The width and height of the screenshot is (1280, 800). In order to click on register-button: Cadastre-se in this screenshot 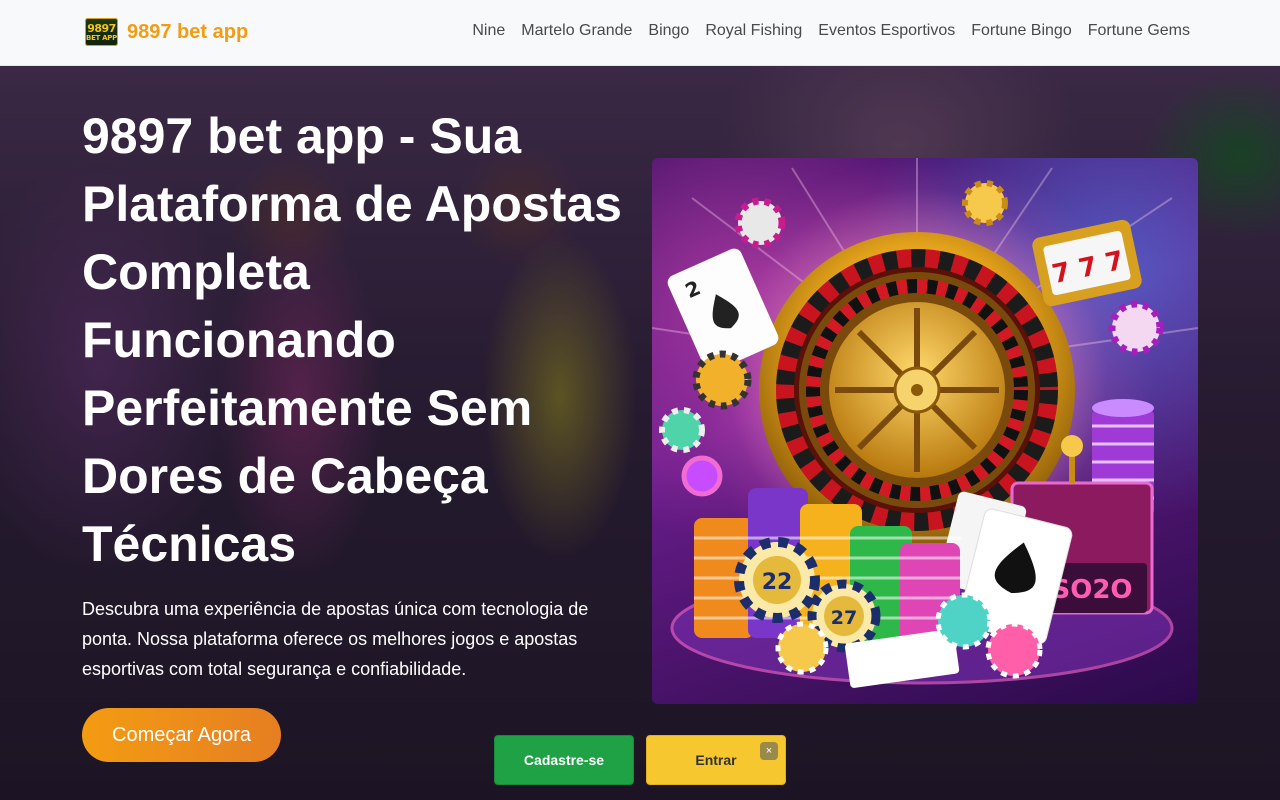, I will do `click(564, 760)`.